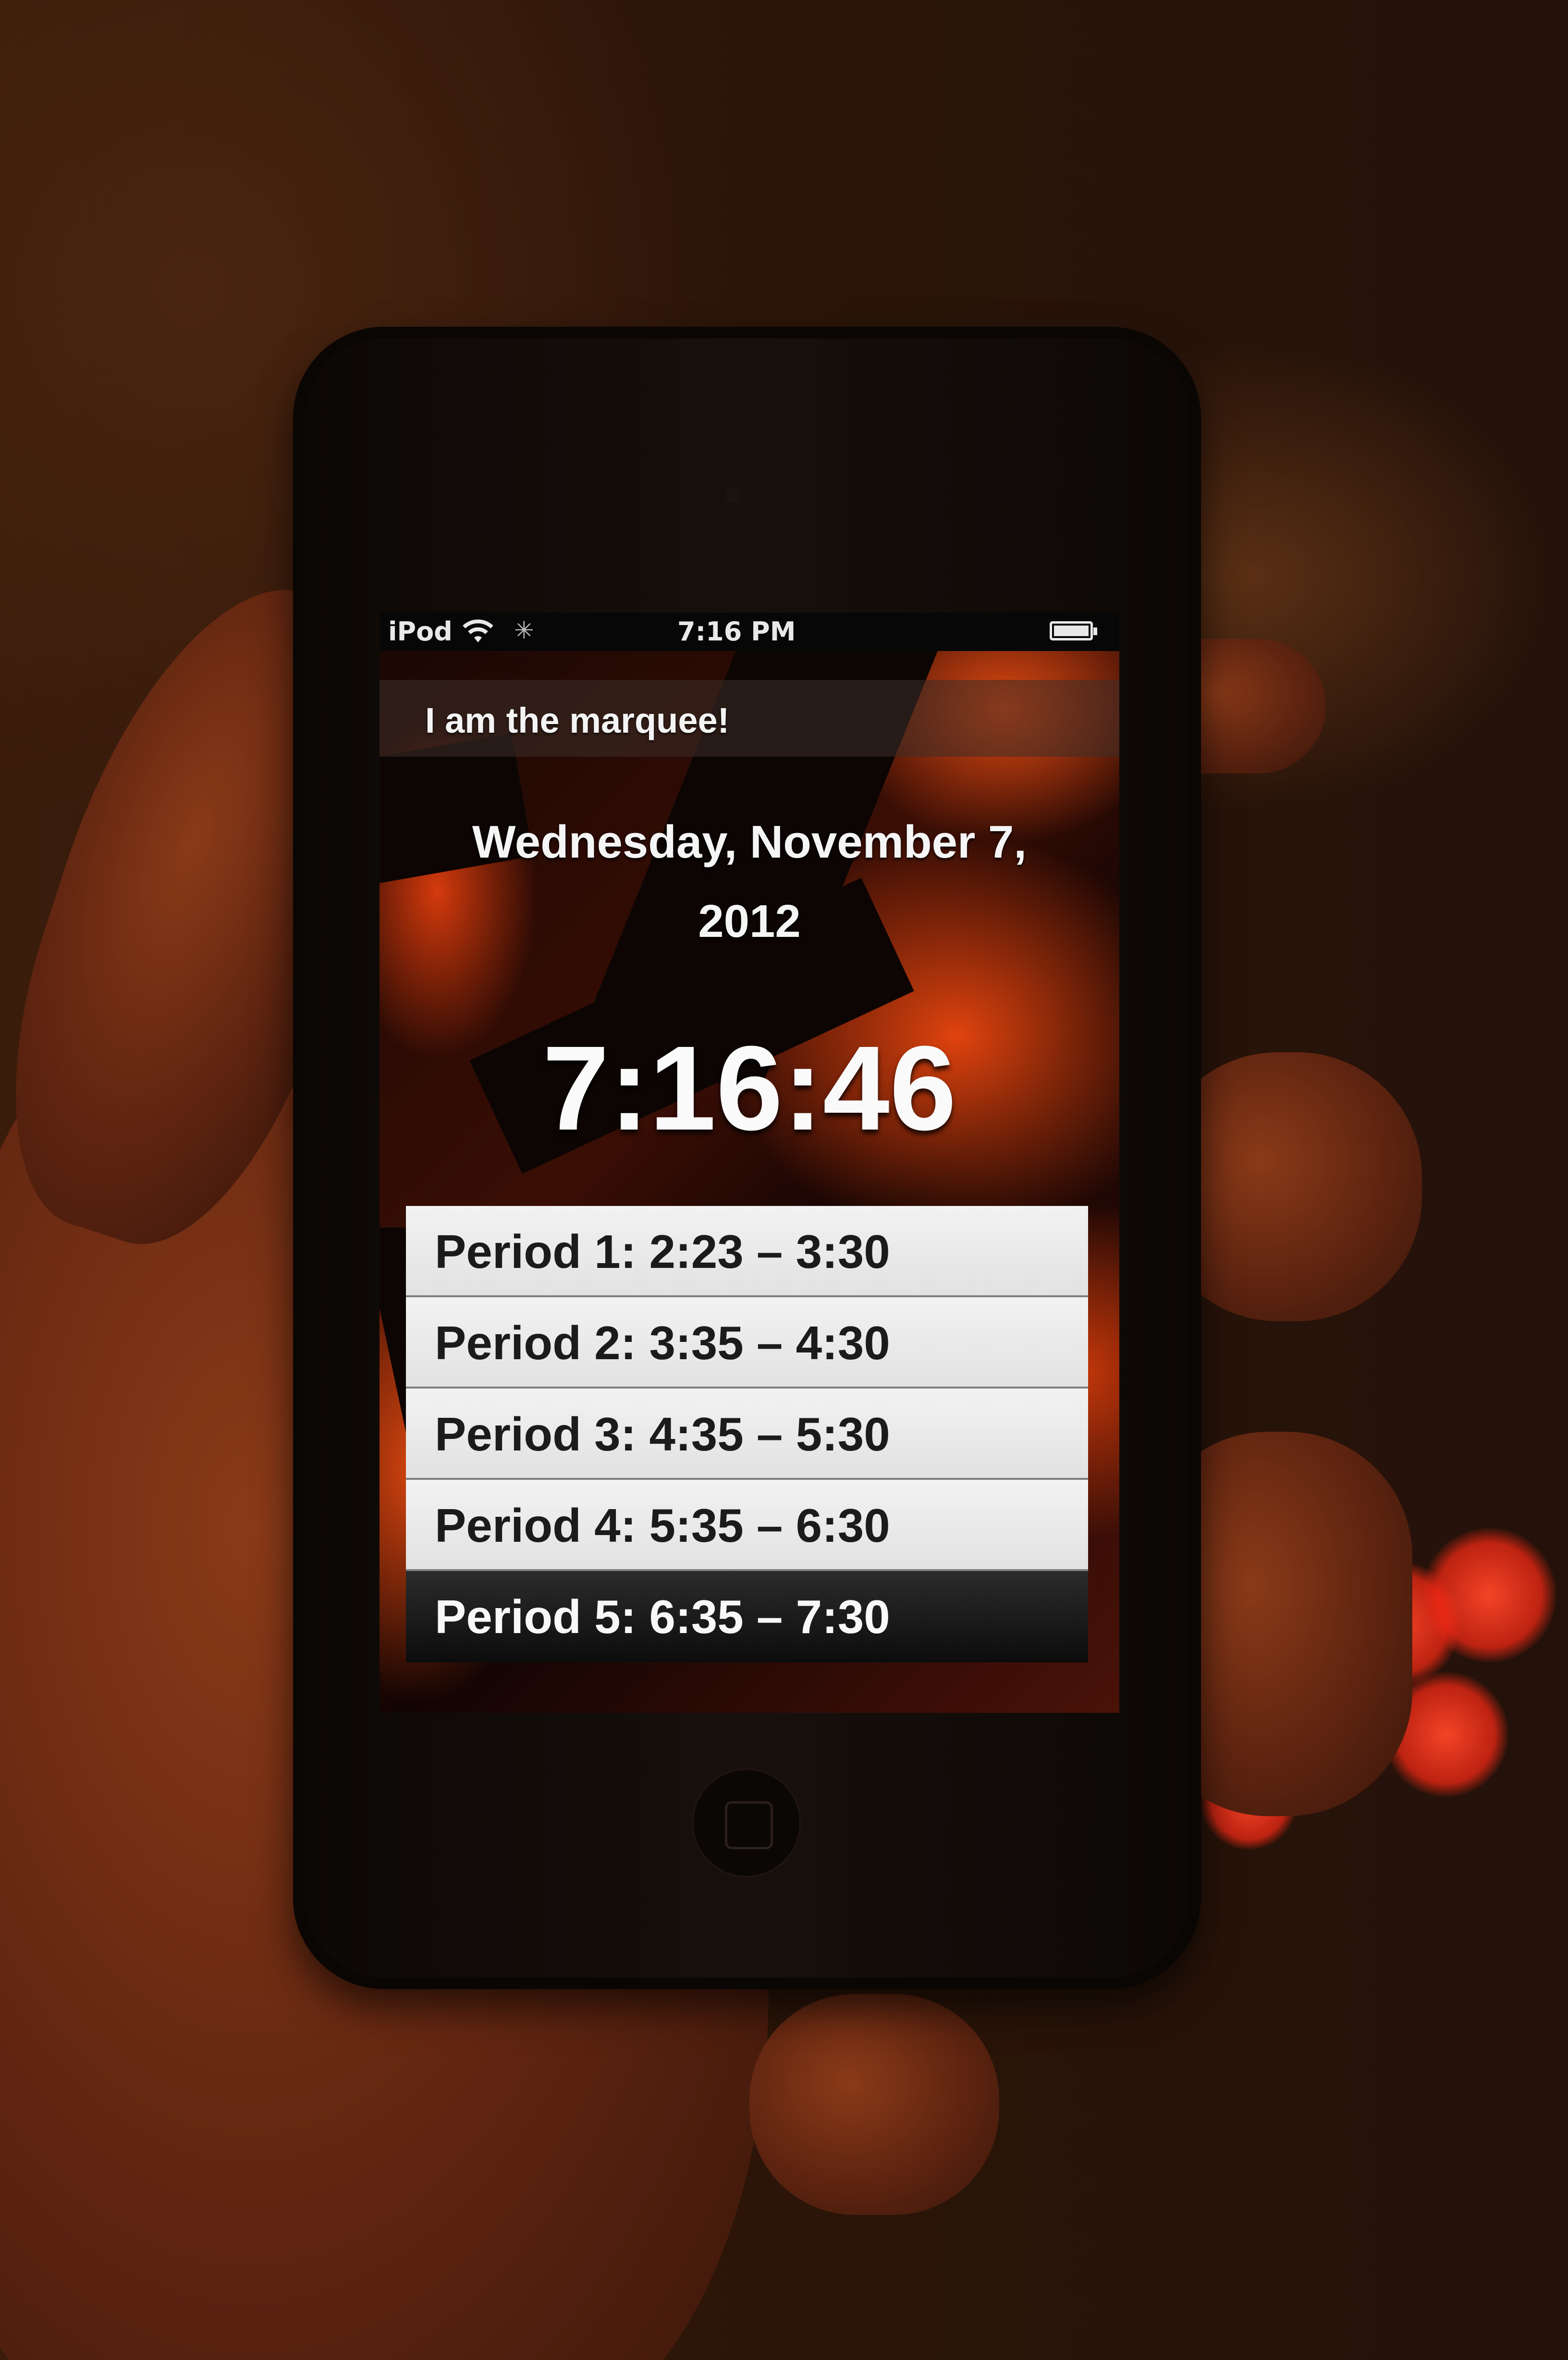 This screenshot has height=2360, width=1568. I want to click on status-bar: iPod ✳ 7:16 PM, so click(749, 632).